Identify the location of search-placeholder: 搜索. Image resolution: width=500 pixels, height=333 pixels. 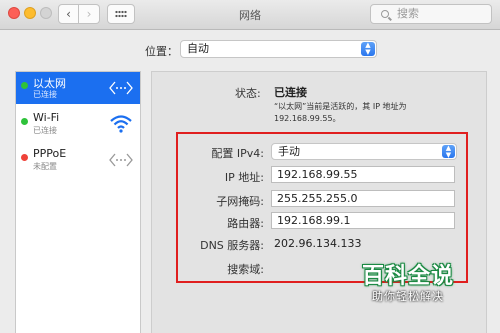
(408, 13).